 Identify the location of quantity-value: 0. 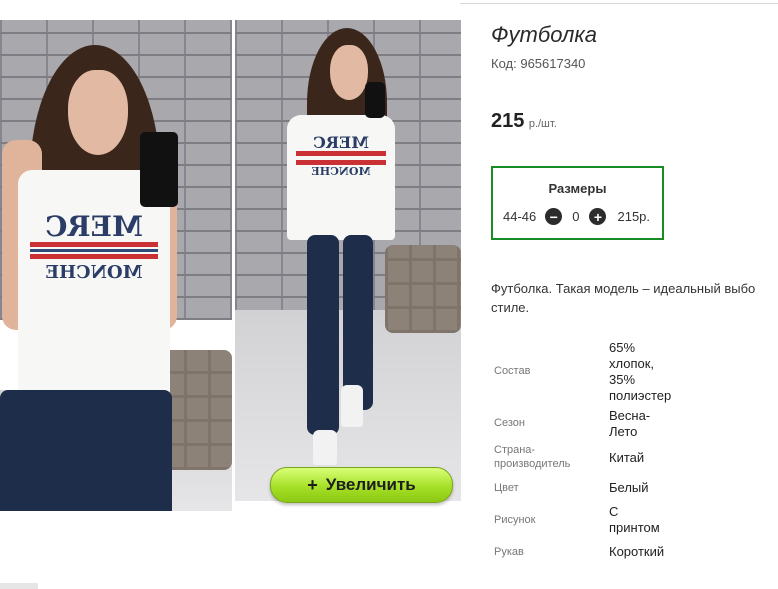
(576, 216).